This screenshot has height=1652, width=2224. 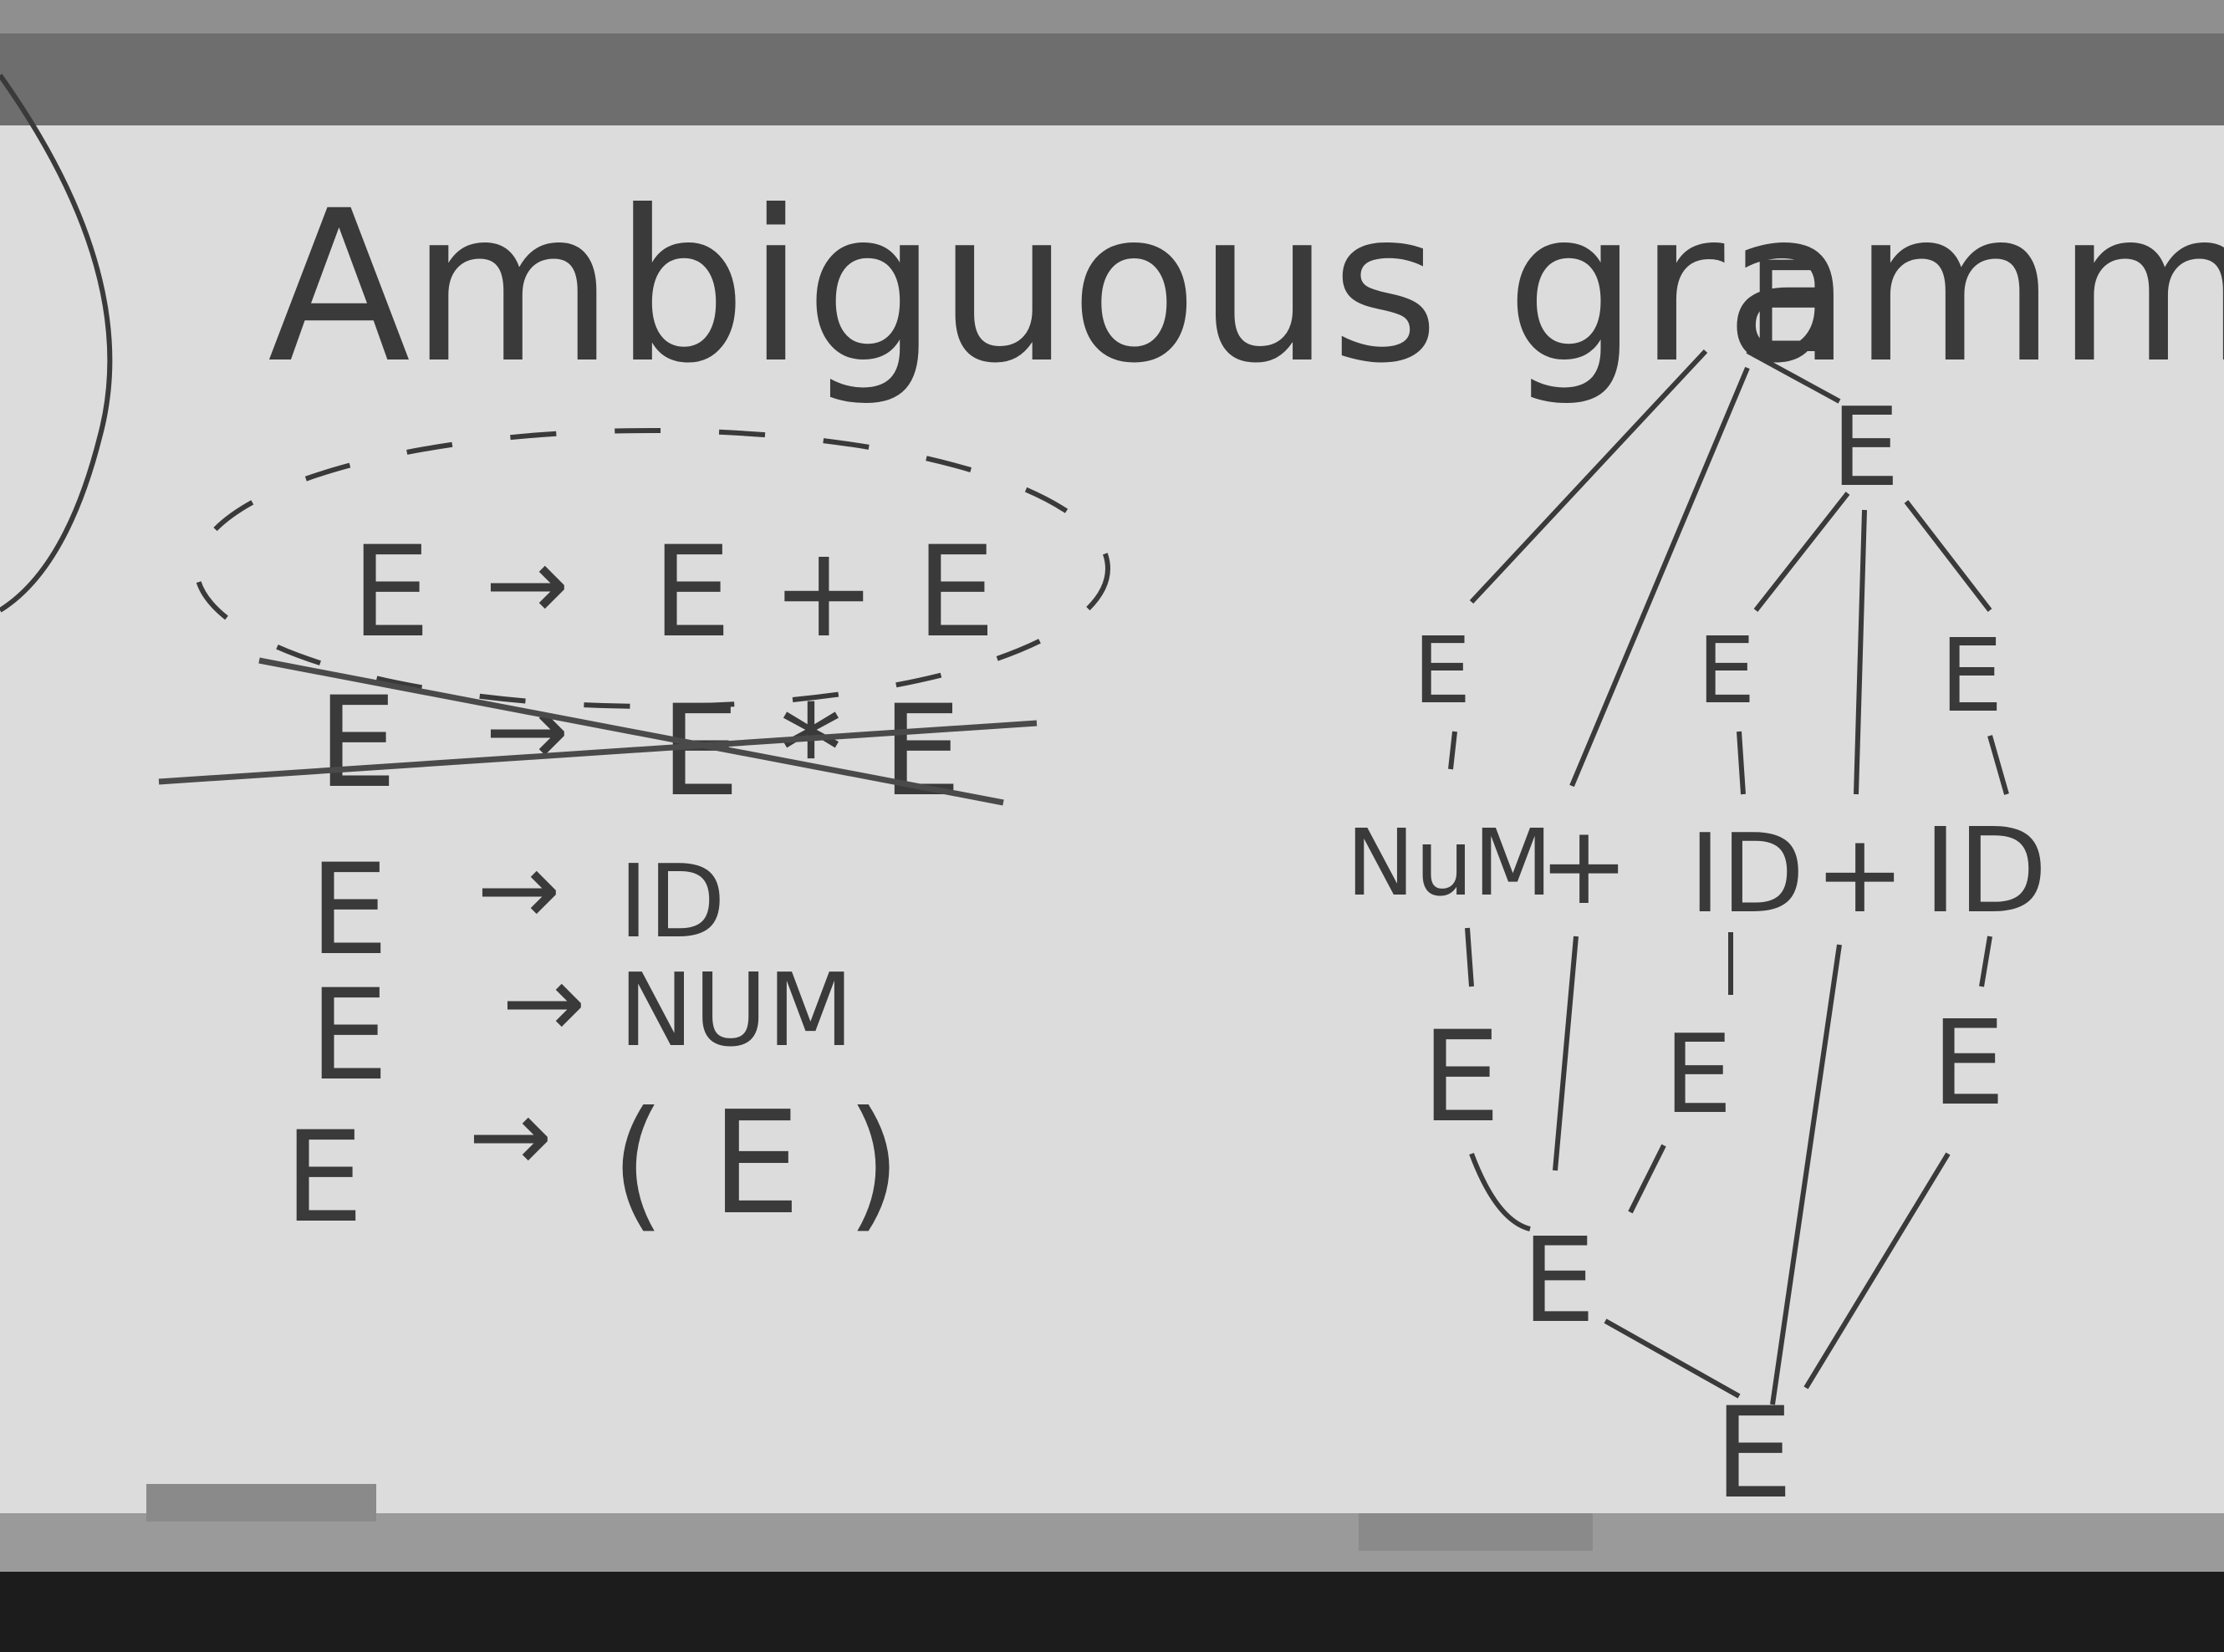 What do you see at coordinates (349, 1036) in the screenshot?
I see `rule-4-lhs: E` at bounding box center [349, 1036].